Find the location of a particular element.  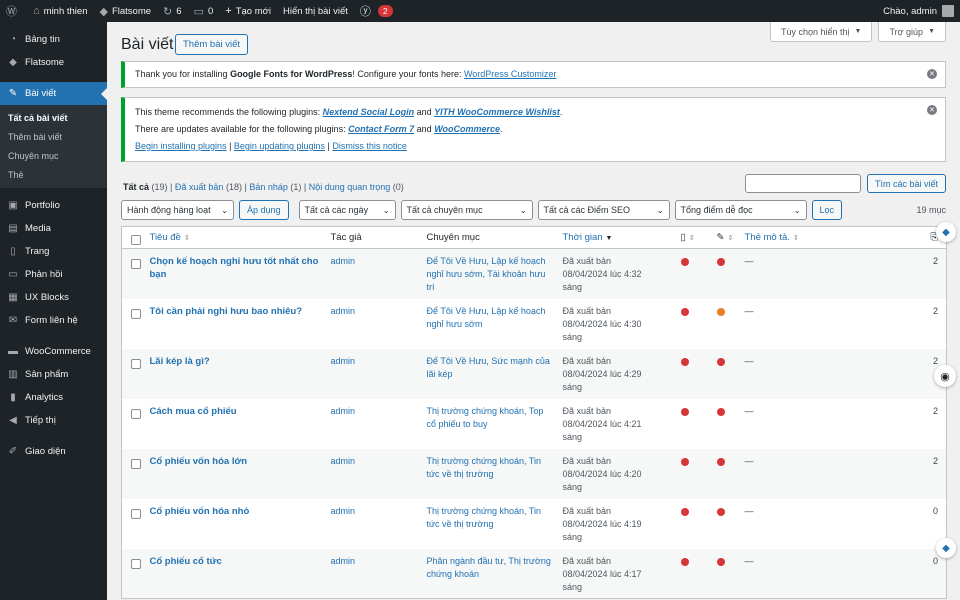

category-links: Để Tôi Về Hưu, Lập kế hoạch nghỉ hưu sớm is located at coordinates (486, 317).